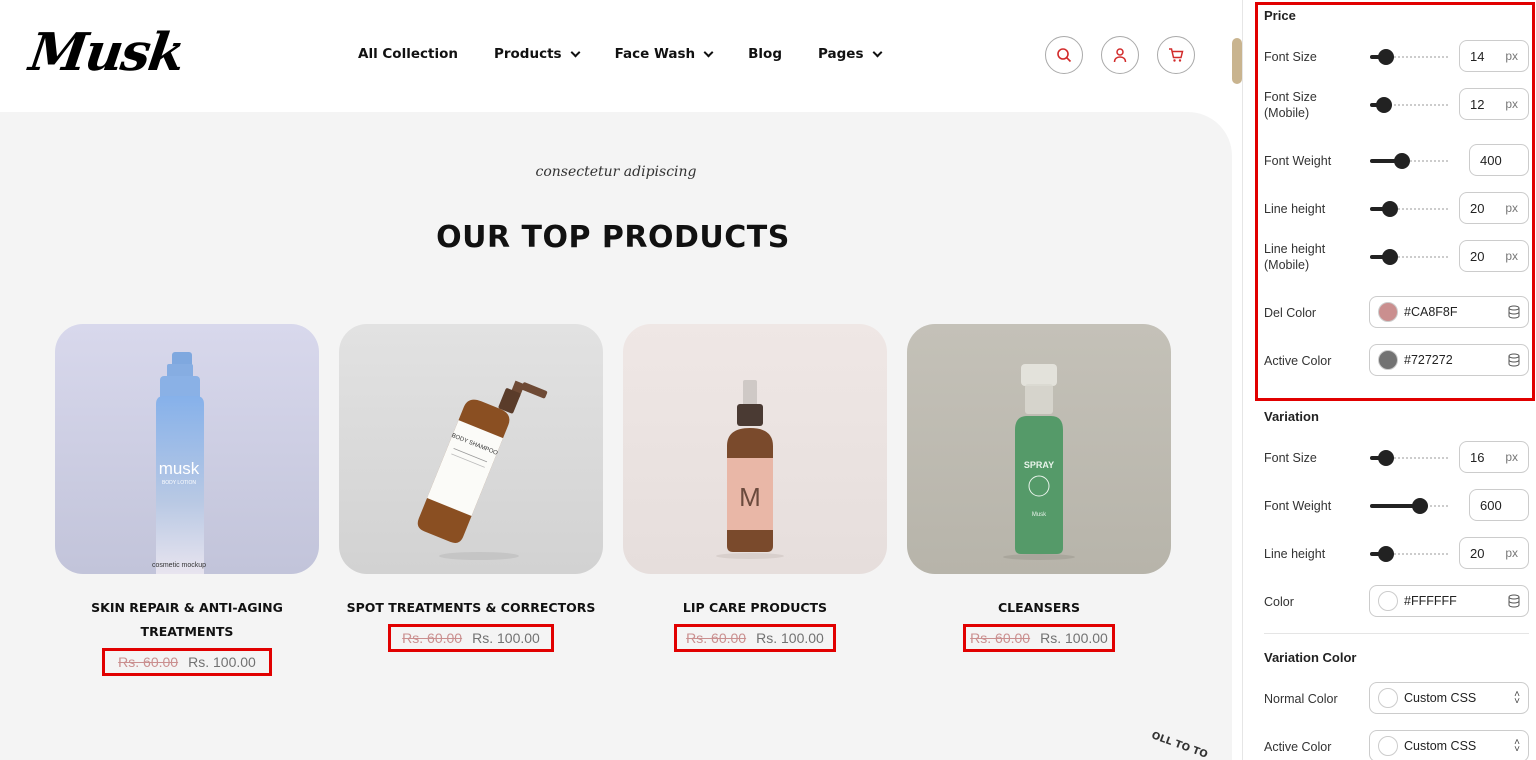 This screenshot has width=1536, height=760. I want to click on price-line-height-mobile-input: 20 px, so click(1494, 256).